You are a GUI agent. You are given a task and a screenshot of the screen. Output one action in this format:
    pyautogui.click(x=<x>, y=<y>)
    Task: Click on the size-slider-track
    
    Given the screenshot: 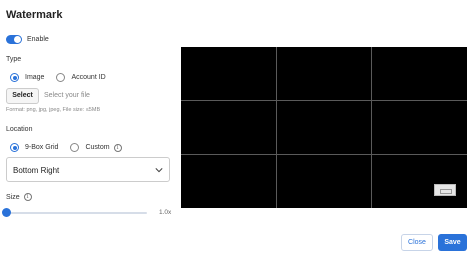 What is the action you would take?
    pyautogui.click(x=77, y=213)
    